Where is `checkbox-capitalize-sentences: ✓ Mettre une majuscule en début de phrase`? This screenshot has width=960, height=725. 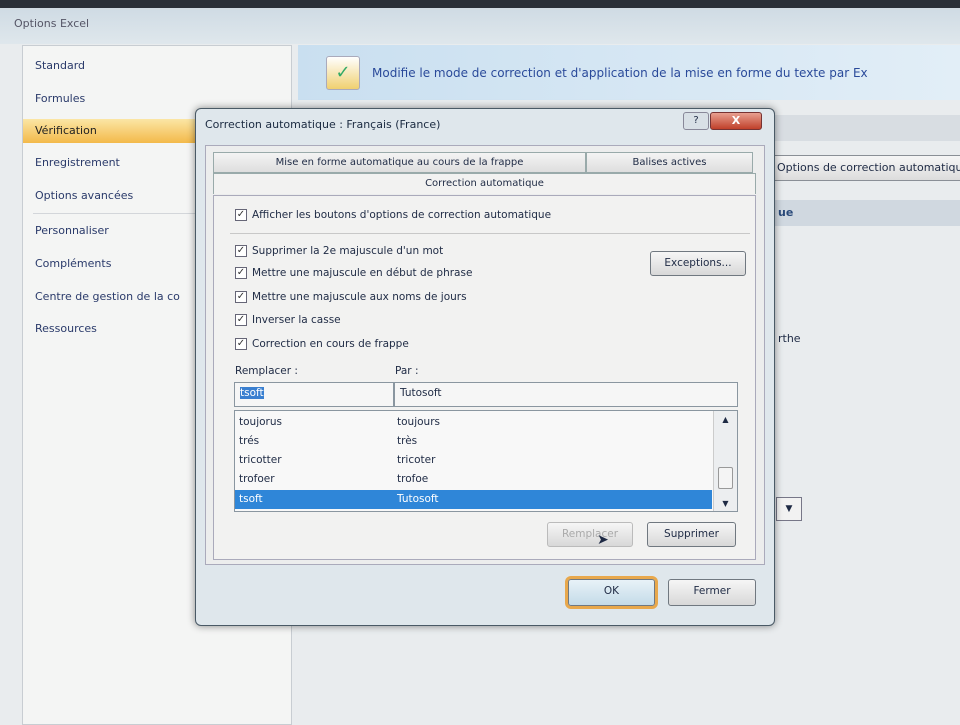 checkbox-capitalize-sentences: ✓ Mettre une majuscule en début de phrase is located at coordinates (353, 274).